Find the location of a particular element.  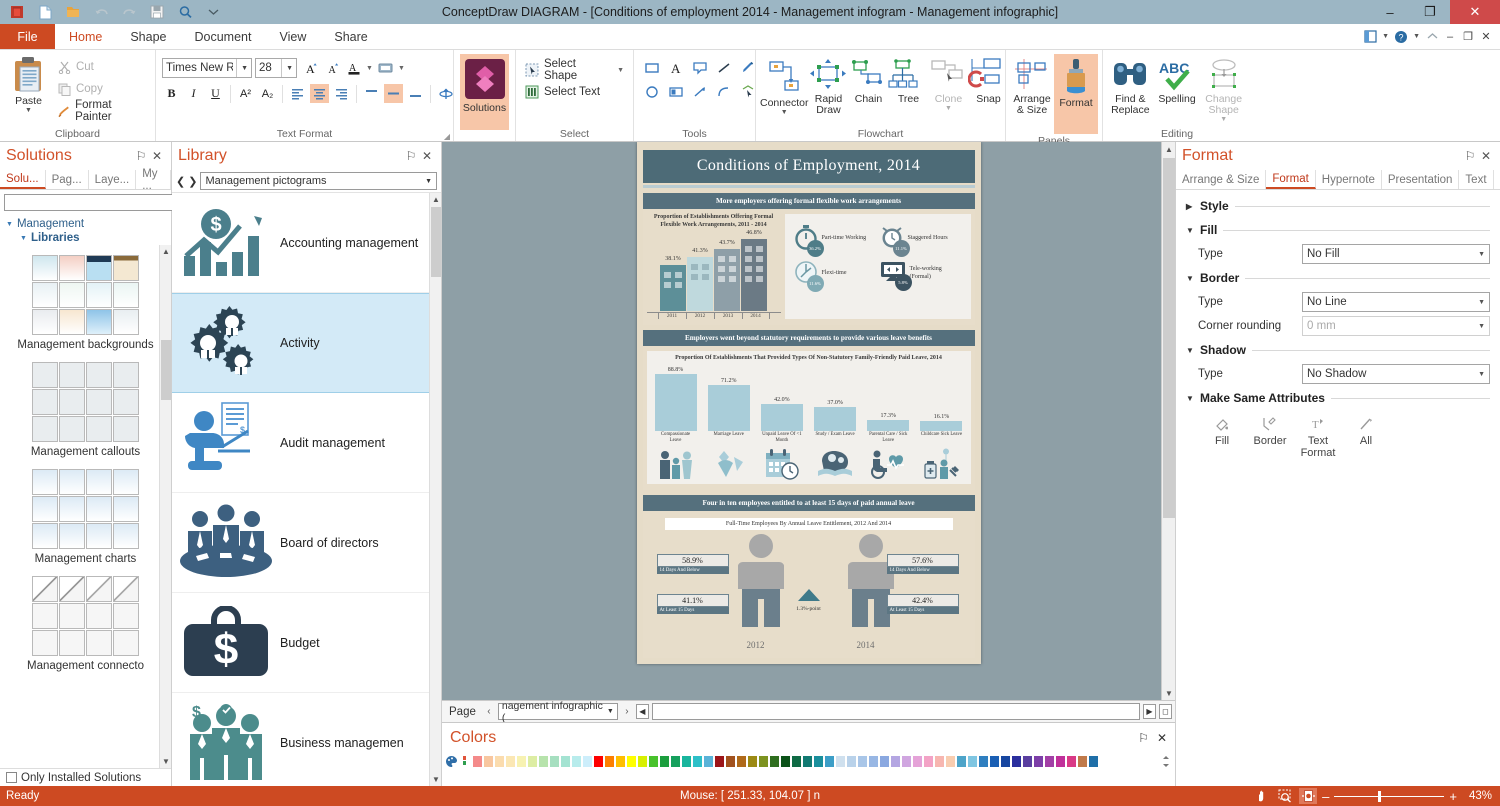

snap-button: Snap is located at coordinates (988, 79).